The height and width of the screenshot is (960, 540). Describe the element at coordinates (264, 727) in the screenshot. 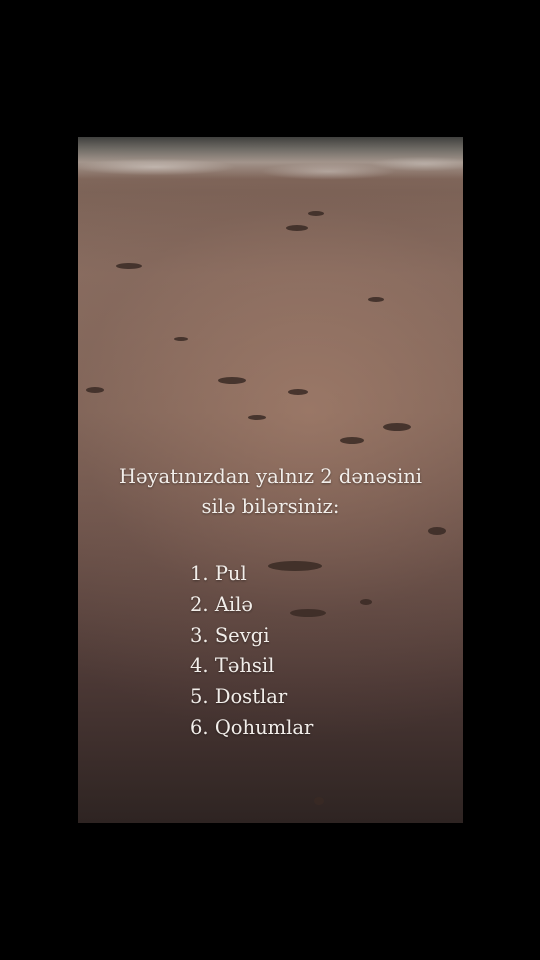

I see `item-label: Qohumlar` at that location.